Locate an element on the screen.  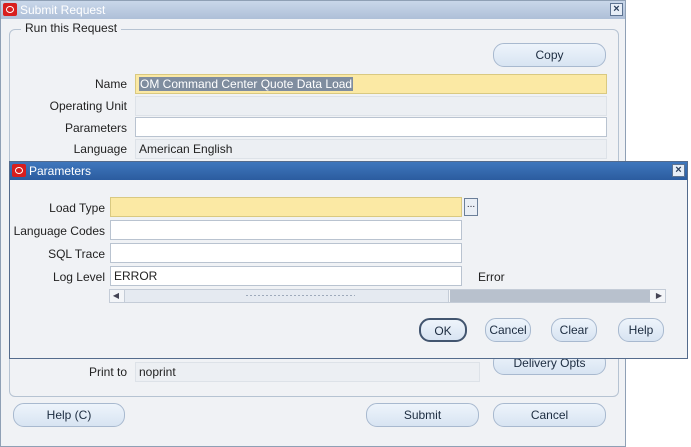
scrollbar-thumb is located at coordinates (286, 296).